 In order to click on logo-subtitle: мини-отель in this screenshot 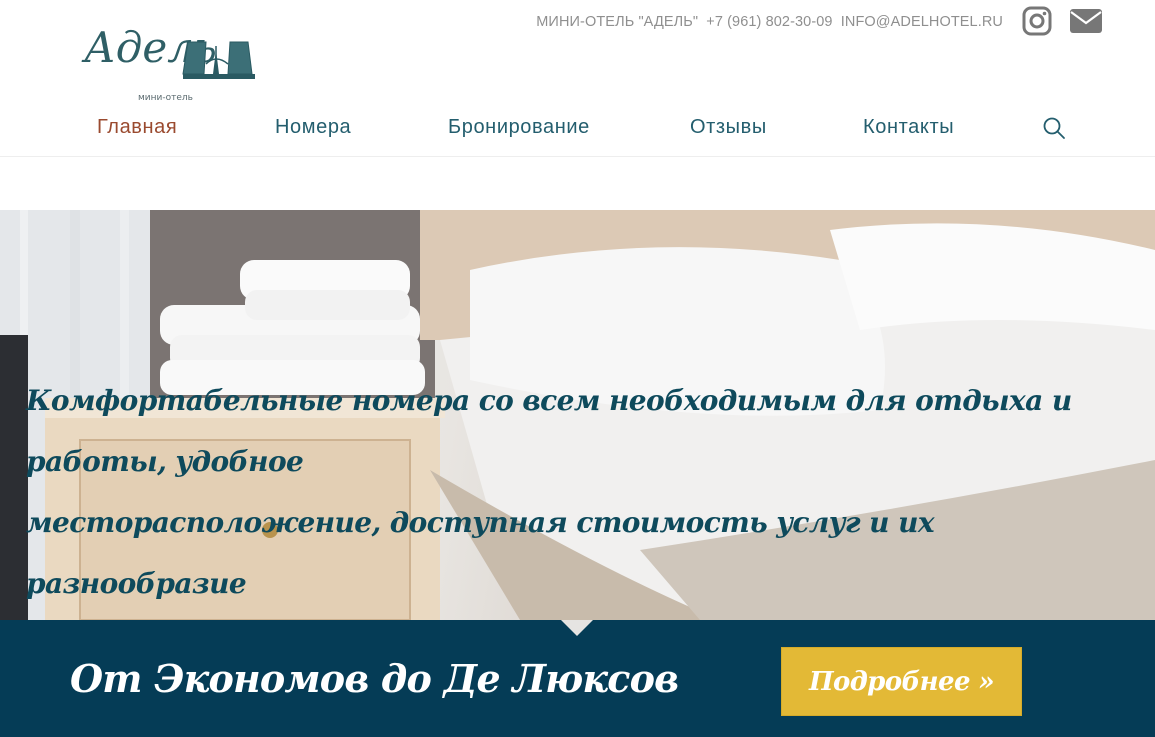, I will do `click(165, 98)`.